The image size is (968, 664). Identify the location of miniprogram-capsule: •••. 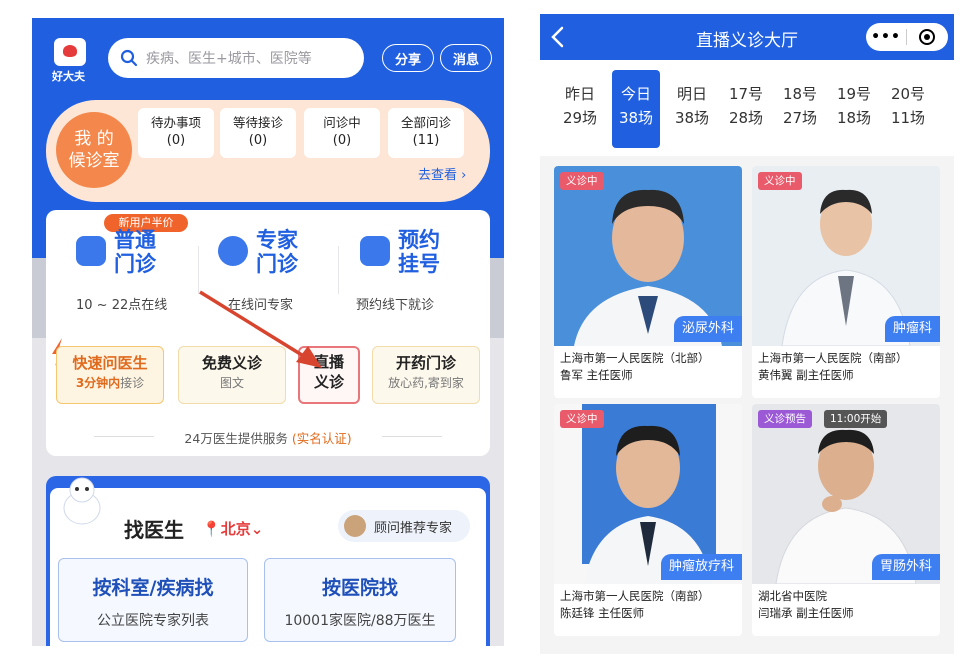
(907, 37).